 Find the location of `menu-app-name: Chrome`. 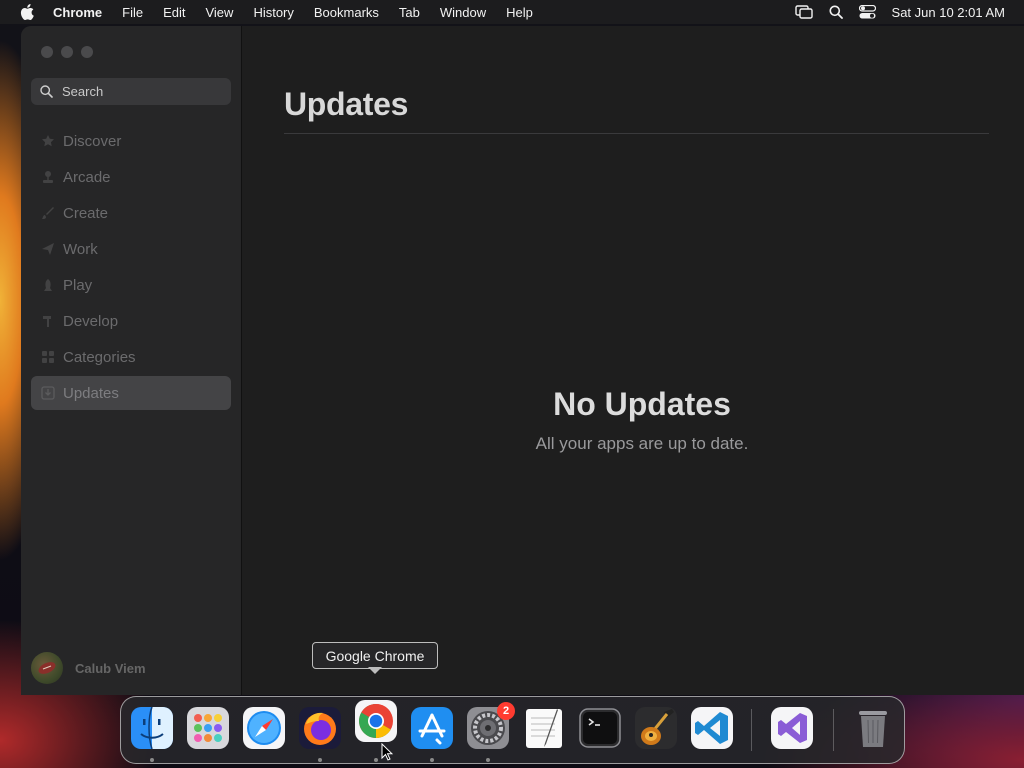

menu-app-name: Chrome is located at coordinates (77, 12).